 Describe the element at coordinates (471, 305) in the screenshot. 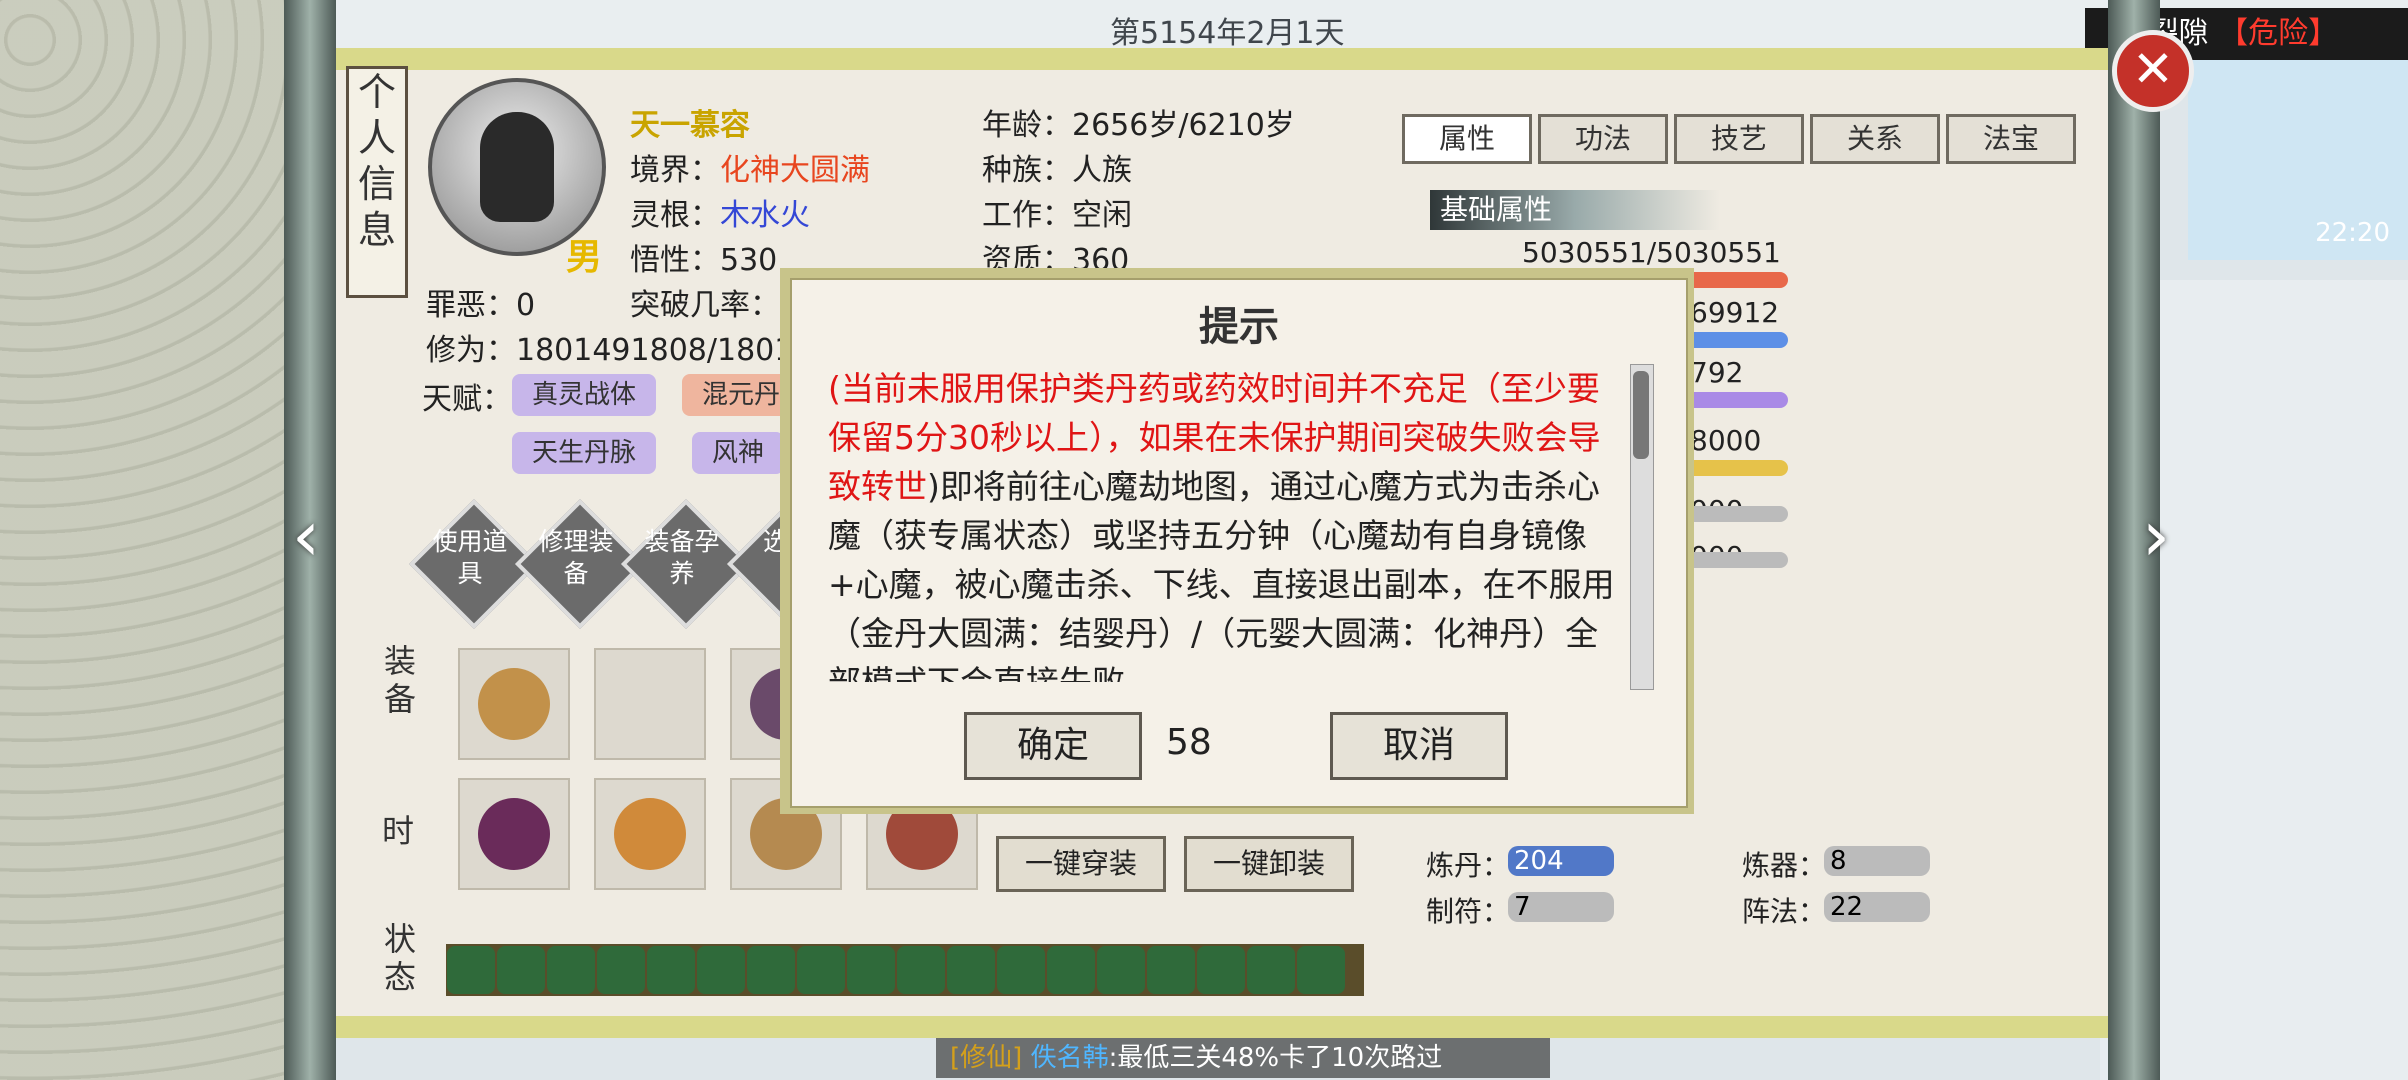

I see `evil-label: 罪恶：` at that location.